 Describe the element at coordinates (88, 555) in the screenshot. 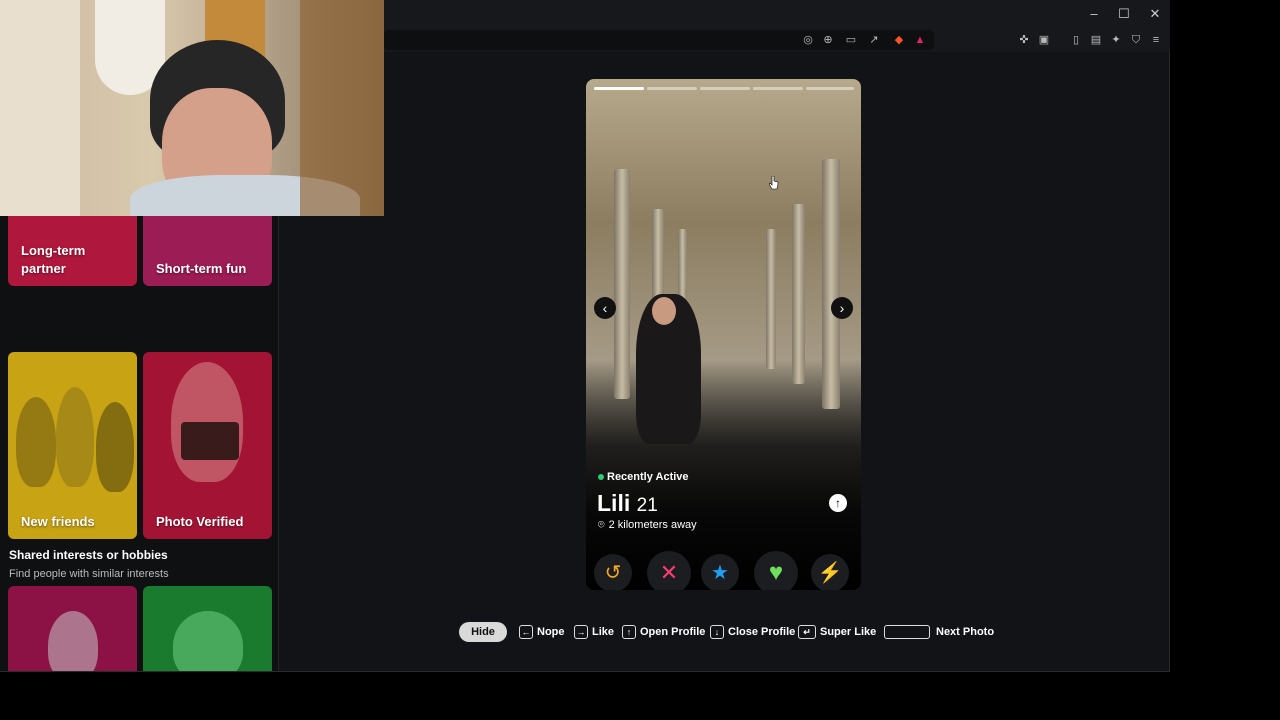

I see `section-title: Shared interests or hobbies` at that location.